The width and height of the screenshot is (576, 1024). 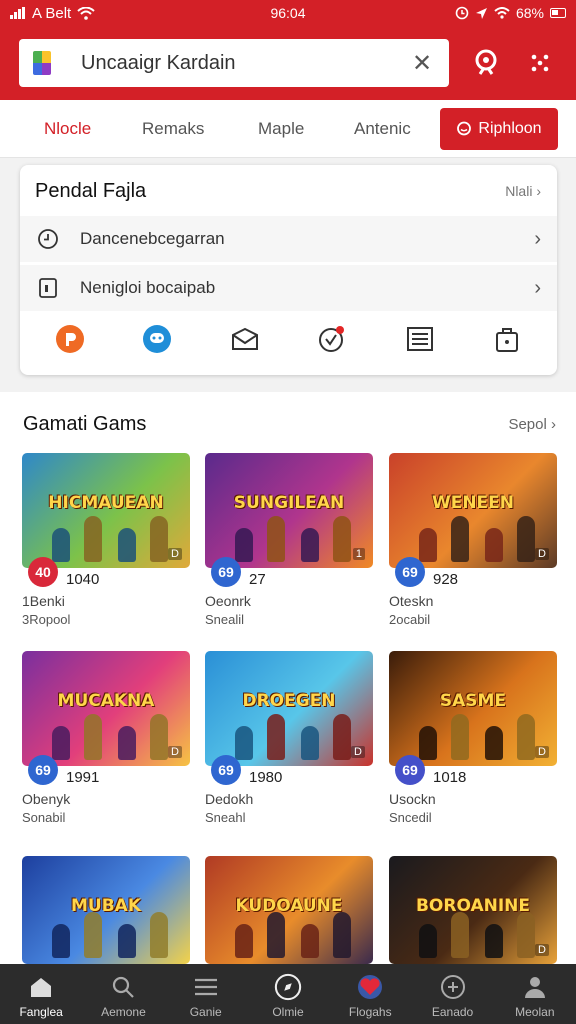 What do you see at coordinates (473, 701) in the screenshot?
I see `game-art-title: SASME` at bounding box center [473, 701].